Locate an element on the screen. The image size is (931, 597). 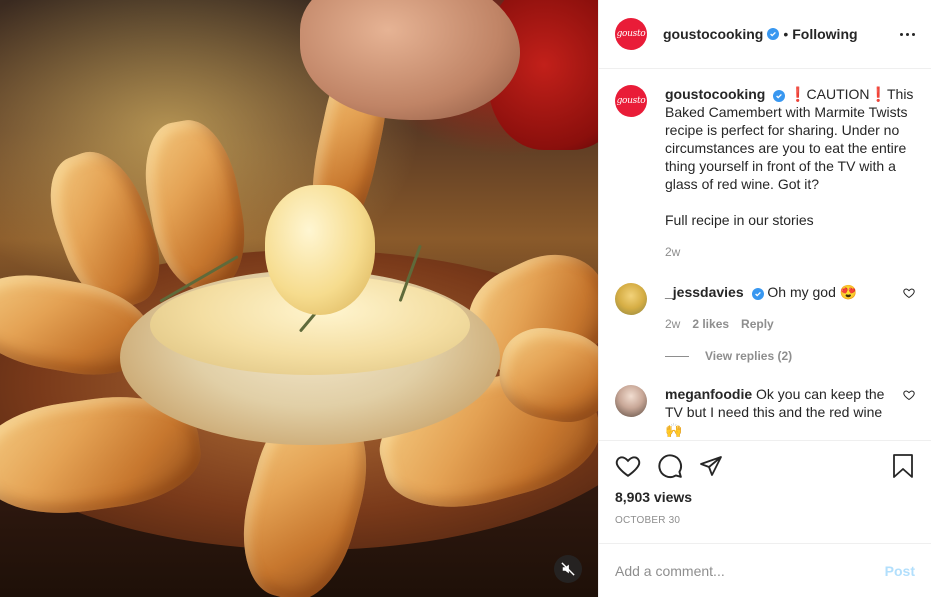
comment-icon is located at coordinates (670, 466).